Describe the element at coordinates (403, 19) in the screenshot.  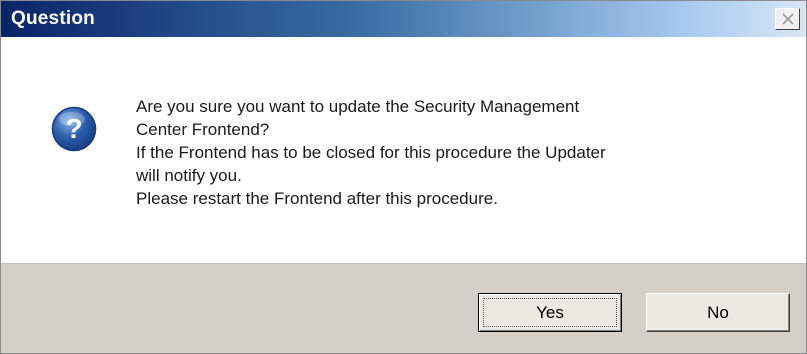
I see `title-bar: Question` at that location.